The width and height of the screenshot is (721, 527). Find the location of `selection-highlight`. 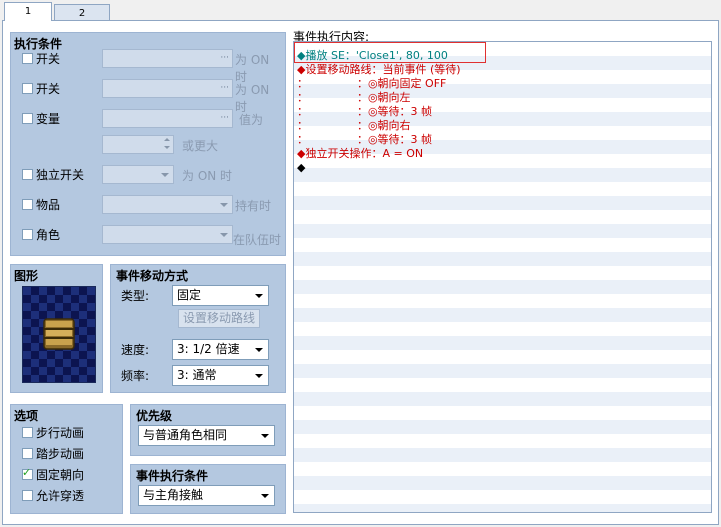

selection-highlight is located at coordinates (390, 52).